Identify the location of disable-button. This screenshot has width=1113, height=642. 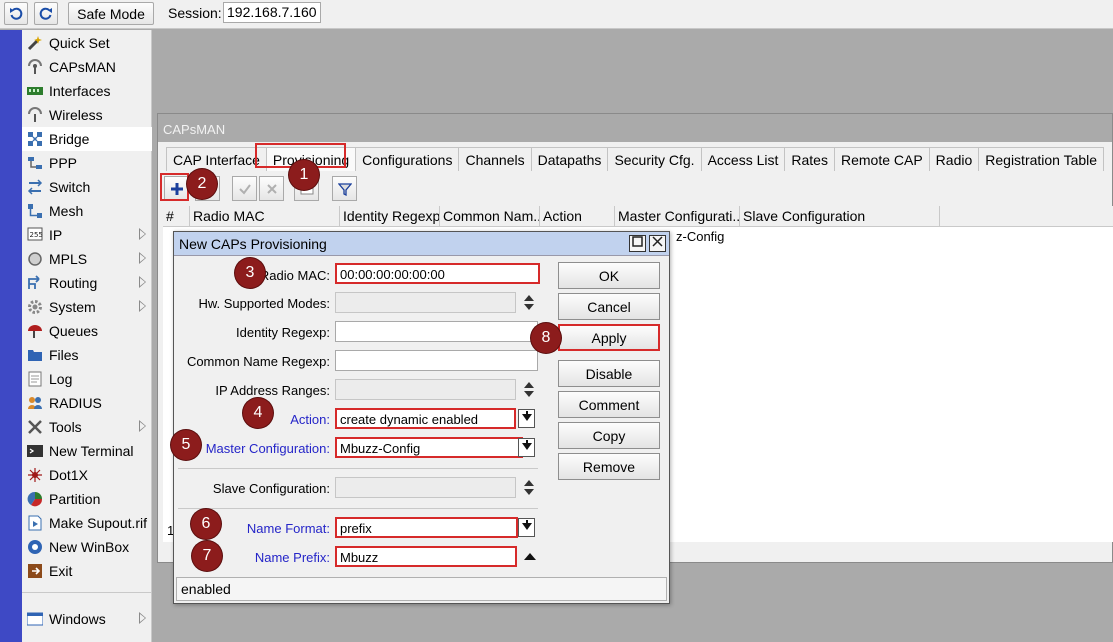
(271, 188).